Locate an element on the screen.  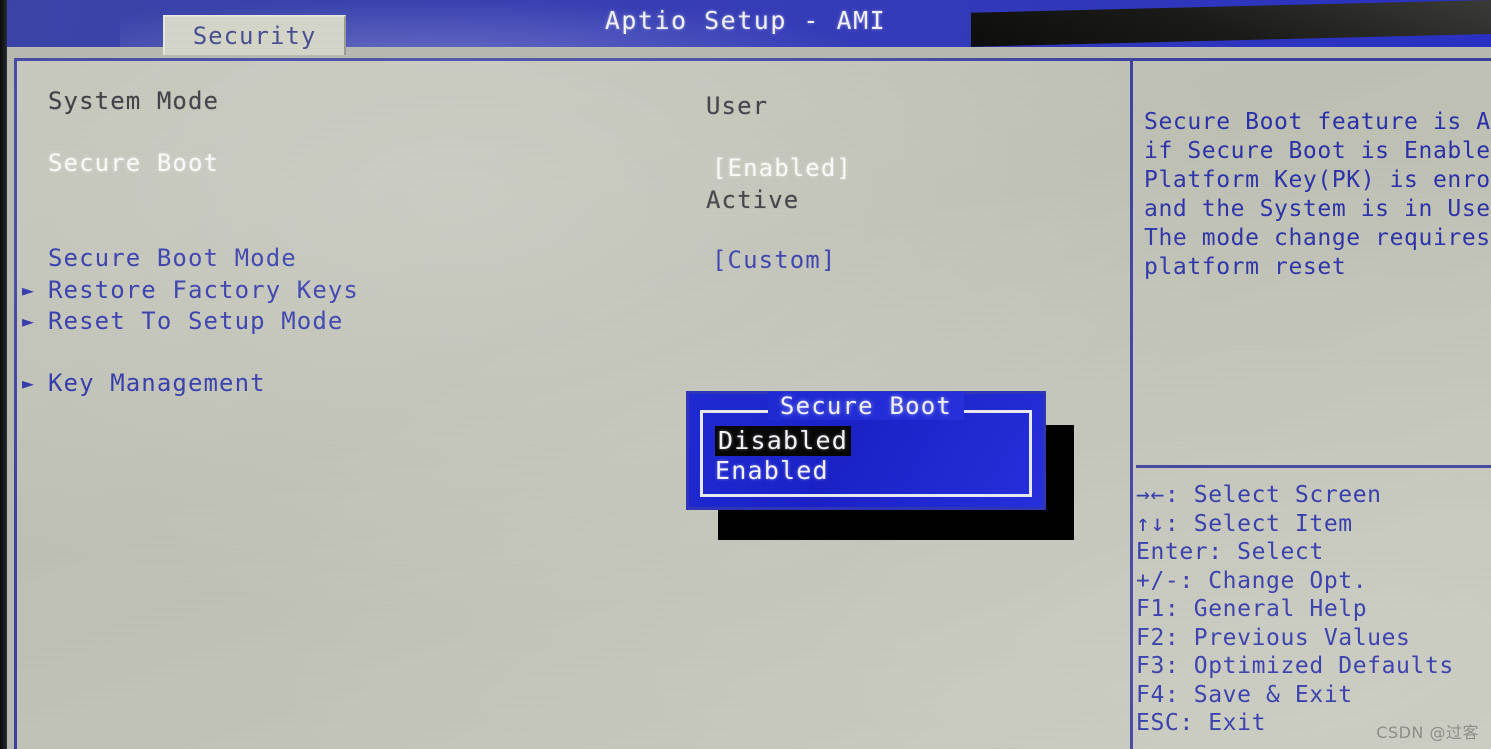
pane-divider-horizontal is located at coordinates (1313, 466).